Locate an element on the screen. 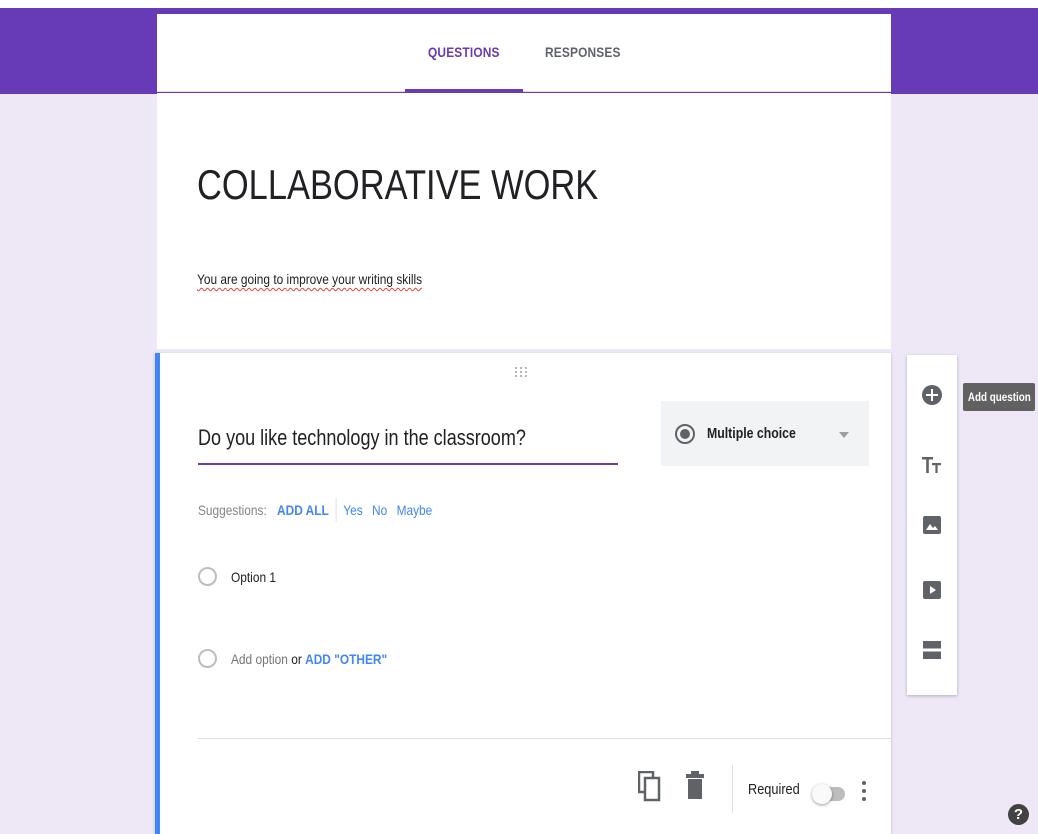  toggle-knob is located at coordinates (822, 794).